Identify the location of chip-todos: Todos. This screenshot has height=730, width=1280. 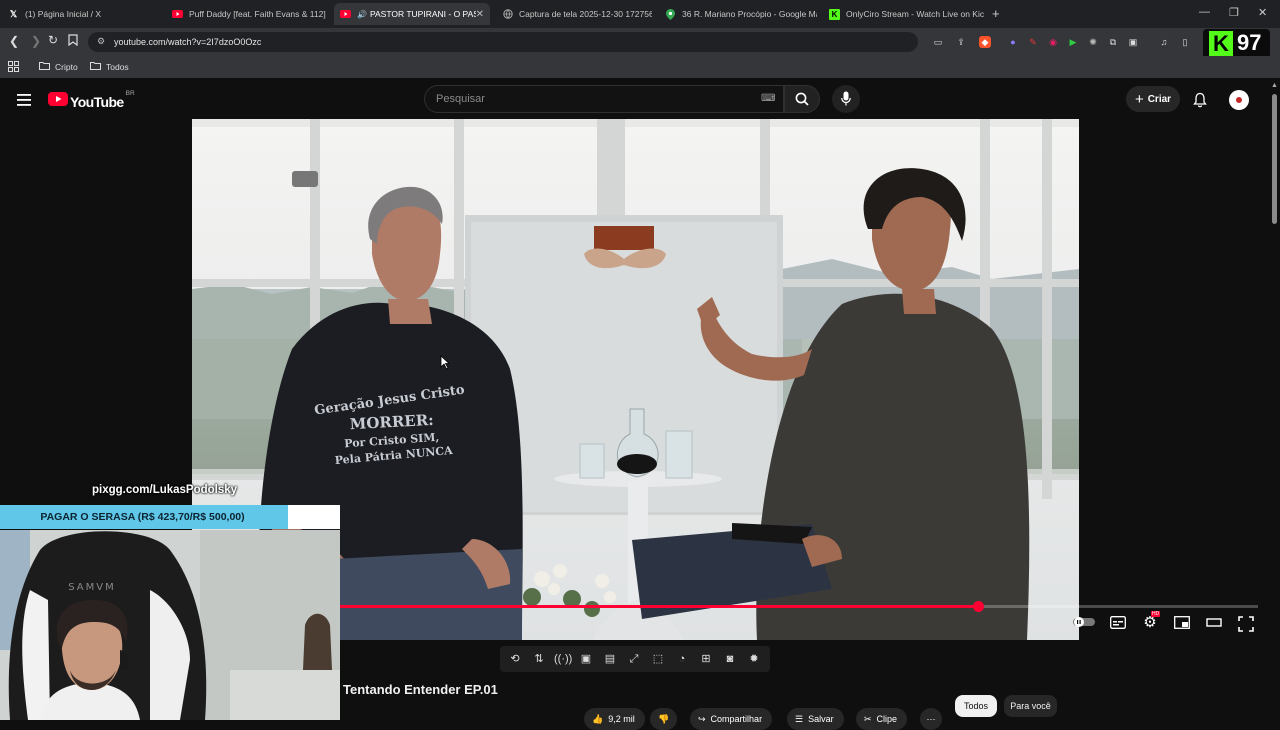
(976, 706).